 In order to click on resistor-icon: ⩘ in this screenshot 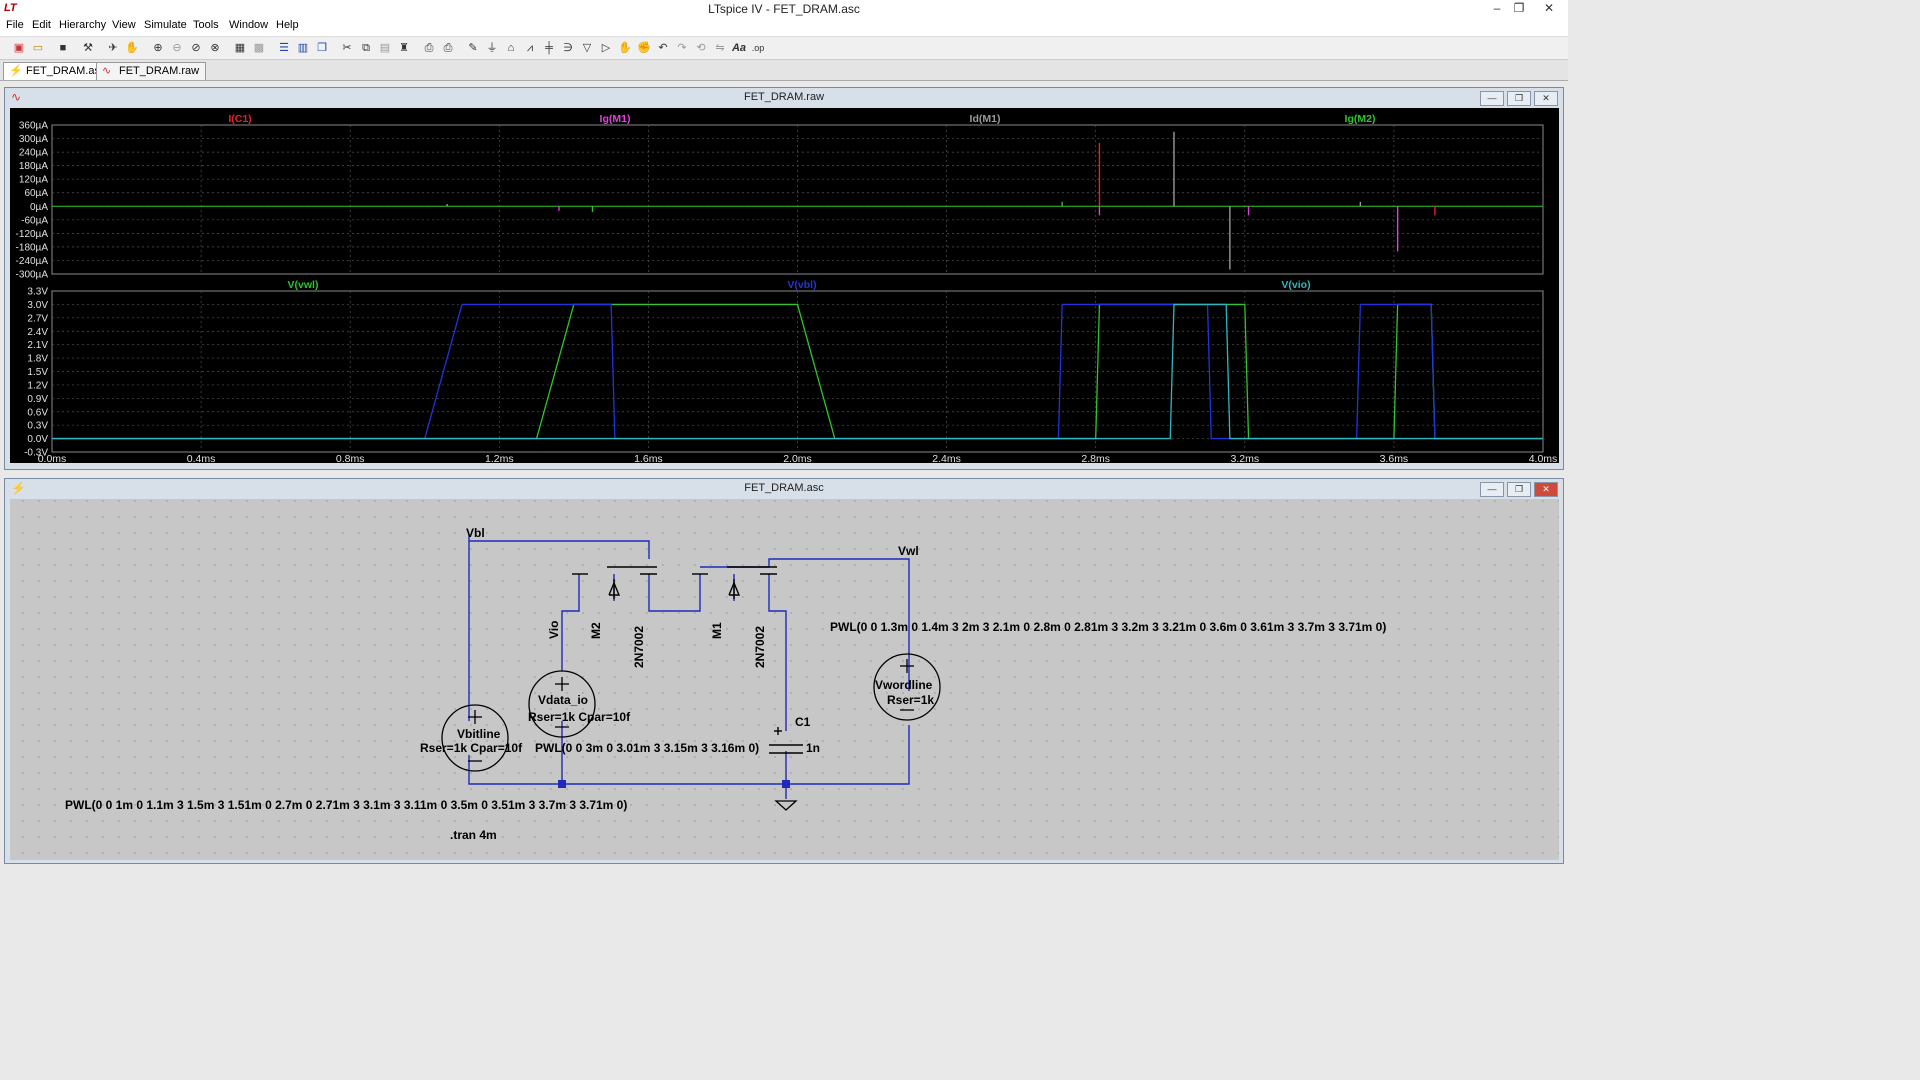, I will do `click(530, 48)`.